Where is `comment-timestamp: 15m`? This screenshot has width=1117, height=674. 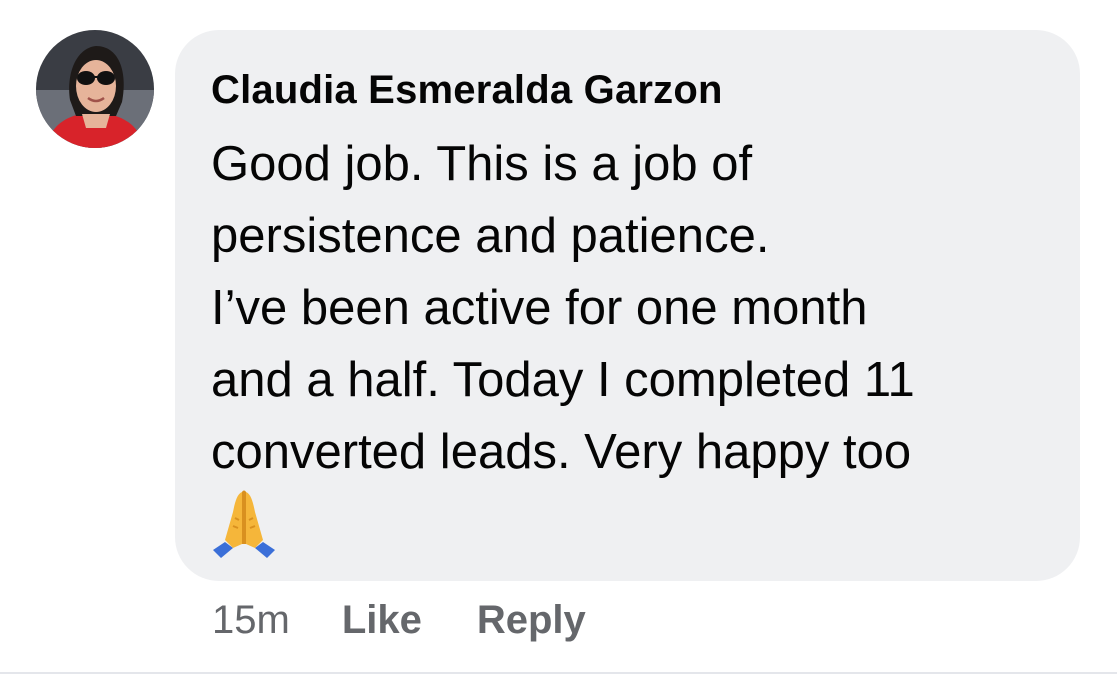
comment-timestamp: 15m is located at coordinates (251, 620).